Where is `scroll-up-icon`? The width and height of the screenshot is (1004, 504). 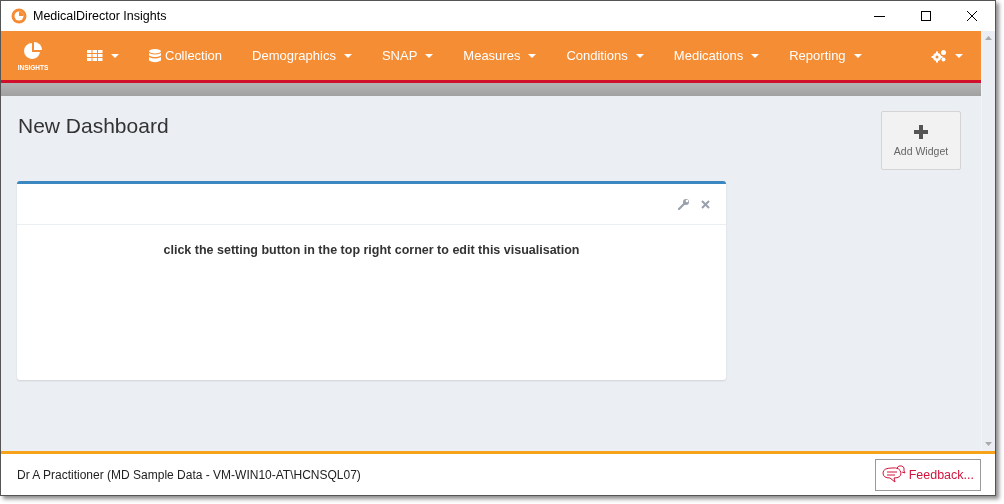 scroll-up-icon is located at coordinates (988, 38).